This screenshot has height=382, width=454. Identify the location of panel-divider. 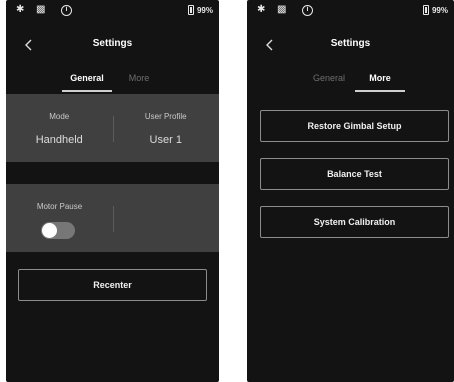
(113, 219).